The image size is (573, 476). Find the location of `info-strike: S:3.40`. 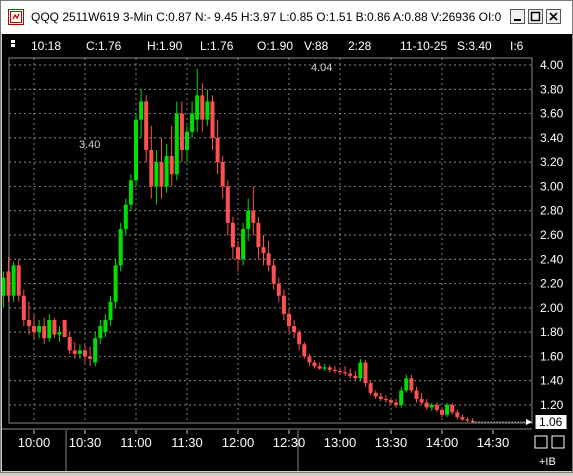

info-strike: S:3.40 is located at coordinates (474, 46).